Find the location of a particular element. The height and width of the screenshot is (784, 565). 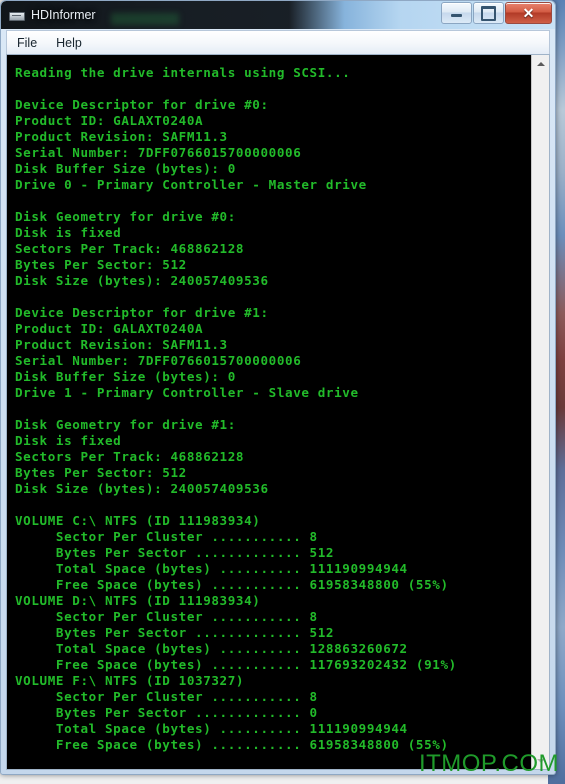

menu-item-help: Help is located at coordinates (73, 43).